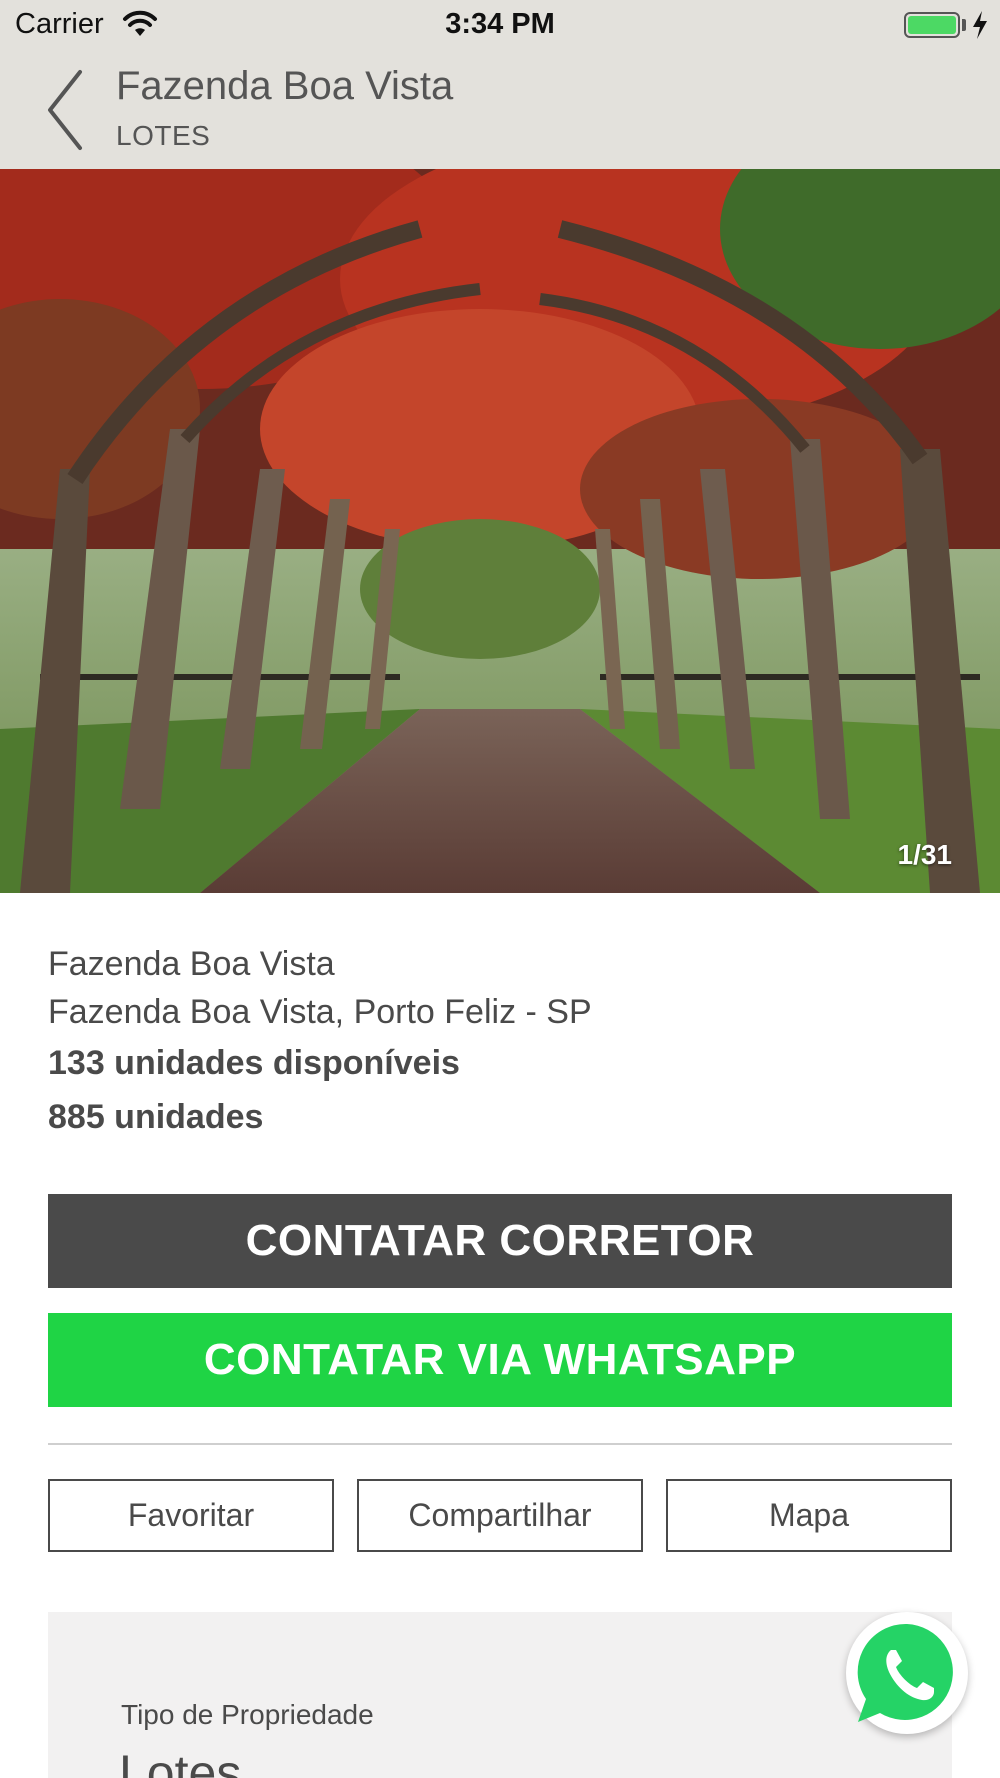 This screenshot has width=1000, height=1778. What do you see at coordinates (254, 1063) in the screenshot?
I see `available-units: 133 unidades disponíveis` at bounding box center [254, 1063].